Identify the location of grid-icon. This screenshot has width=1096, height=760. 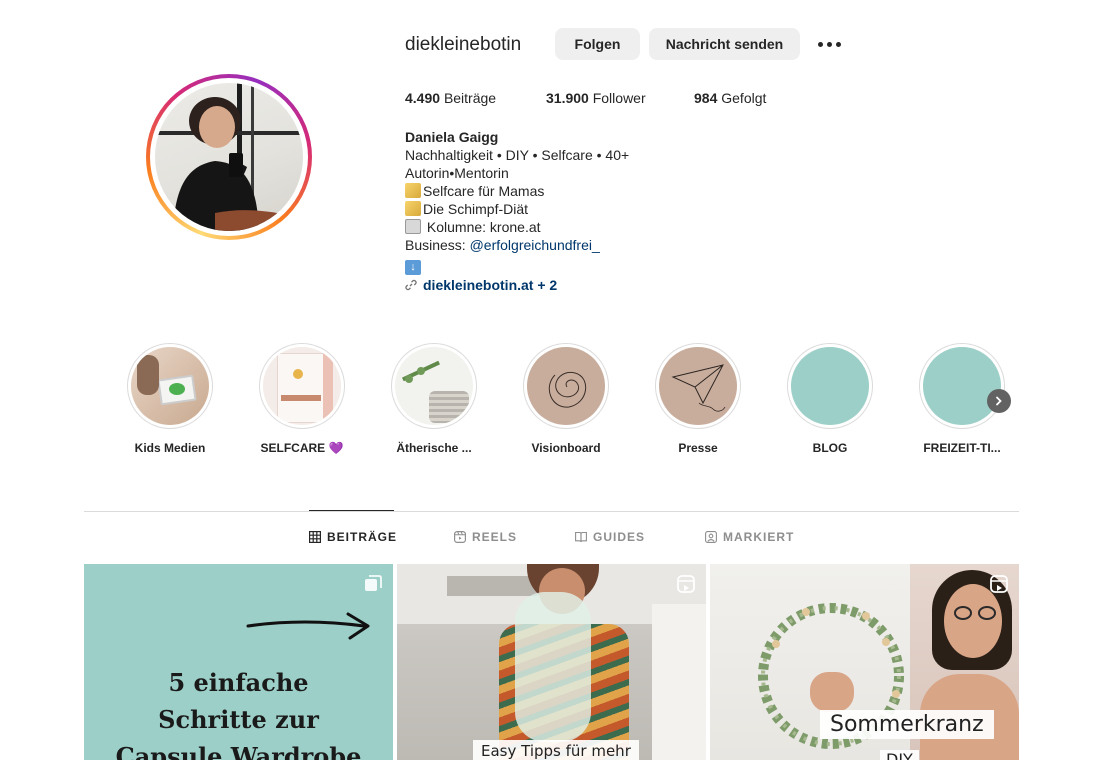
(315, 537).